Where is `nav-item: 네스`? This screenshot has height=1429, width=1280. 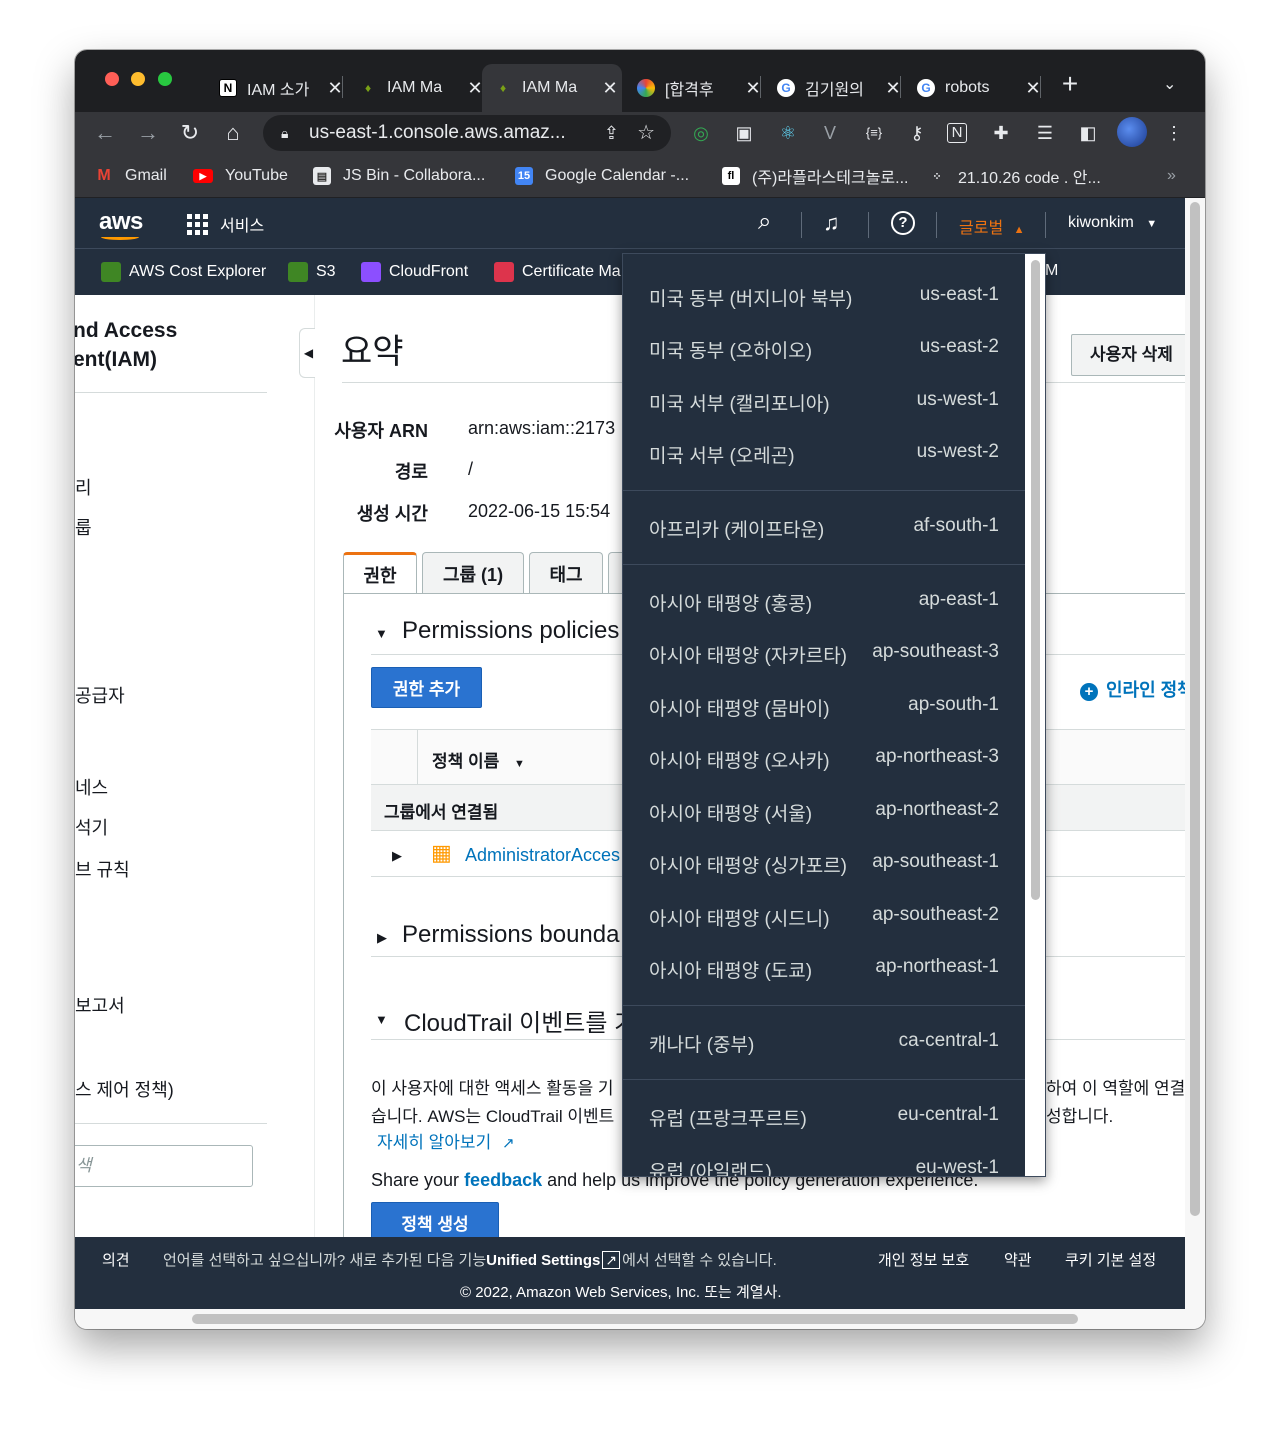
nav-item: 네스 is located at coordinates (91, 787).